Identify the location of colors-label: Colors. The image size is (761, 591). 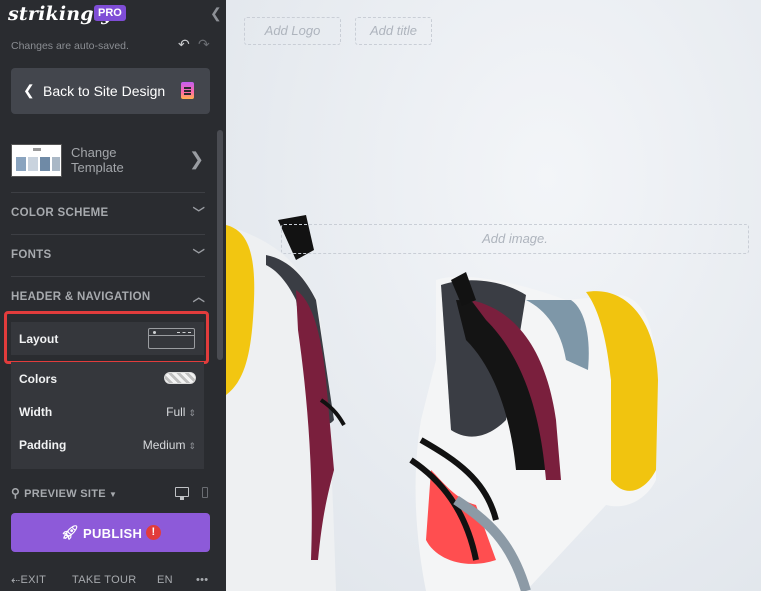
(38, 379).